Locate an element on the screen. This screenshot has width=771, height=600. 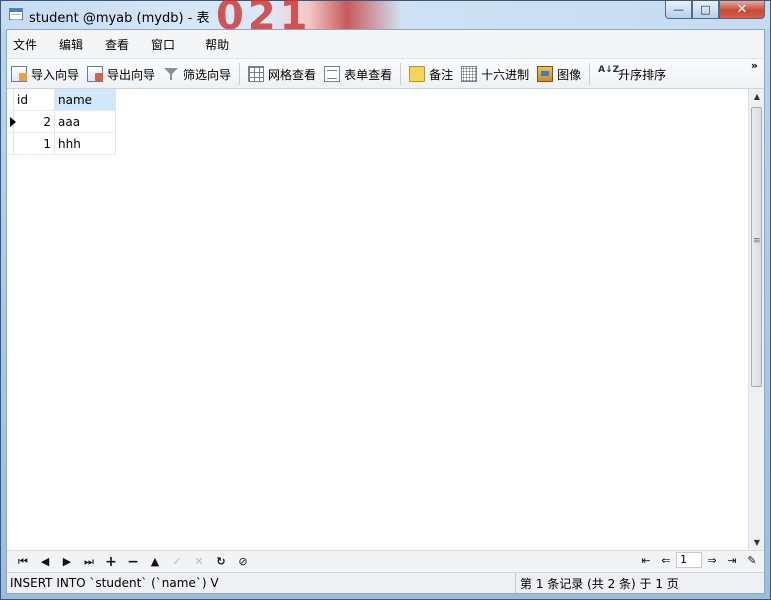
settings-icon: ✎ is located at coordinates (752, 560).